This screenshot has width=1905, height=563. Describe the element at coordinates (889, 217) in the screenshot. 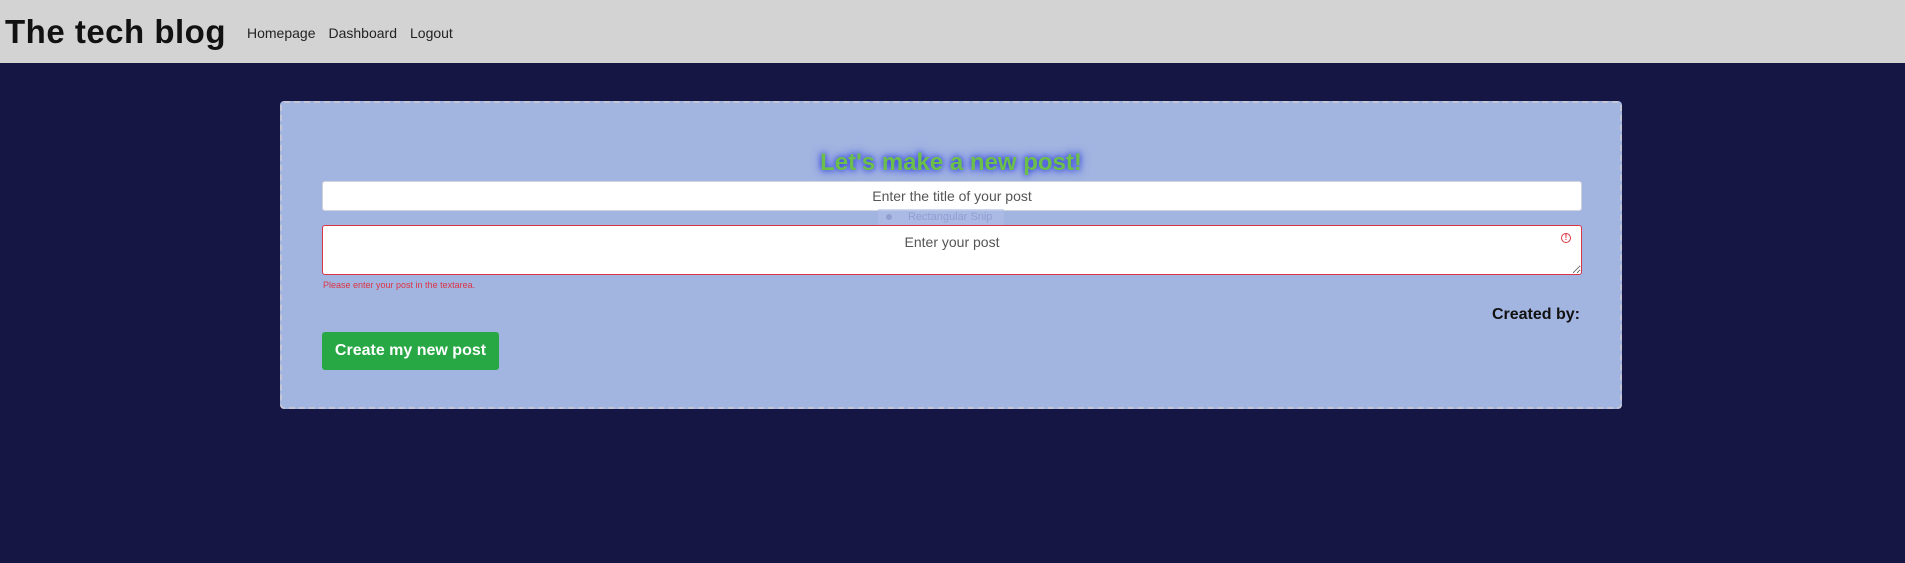

I see `snip-icon` at that location.